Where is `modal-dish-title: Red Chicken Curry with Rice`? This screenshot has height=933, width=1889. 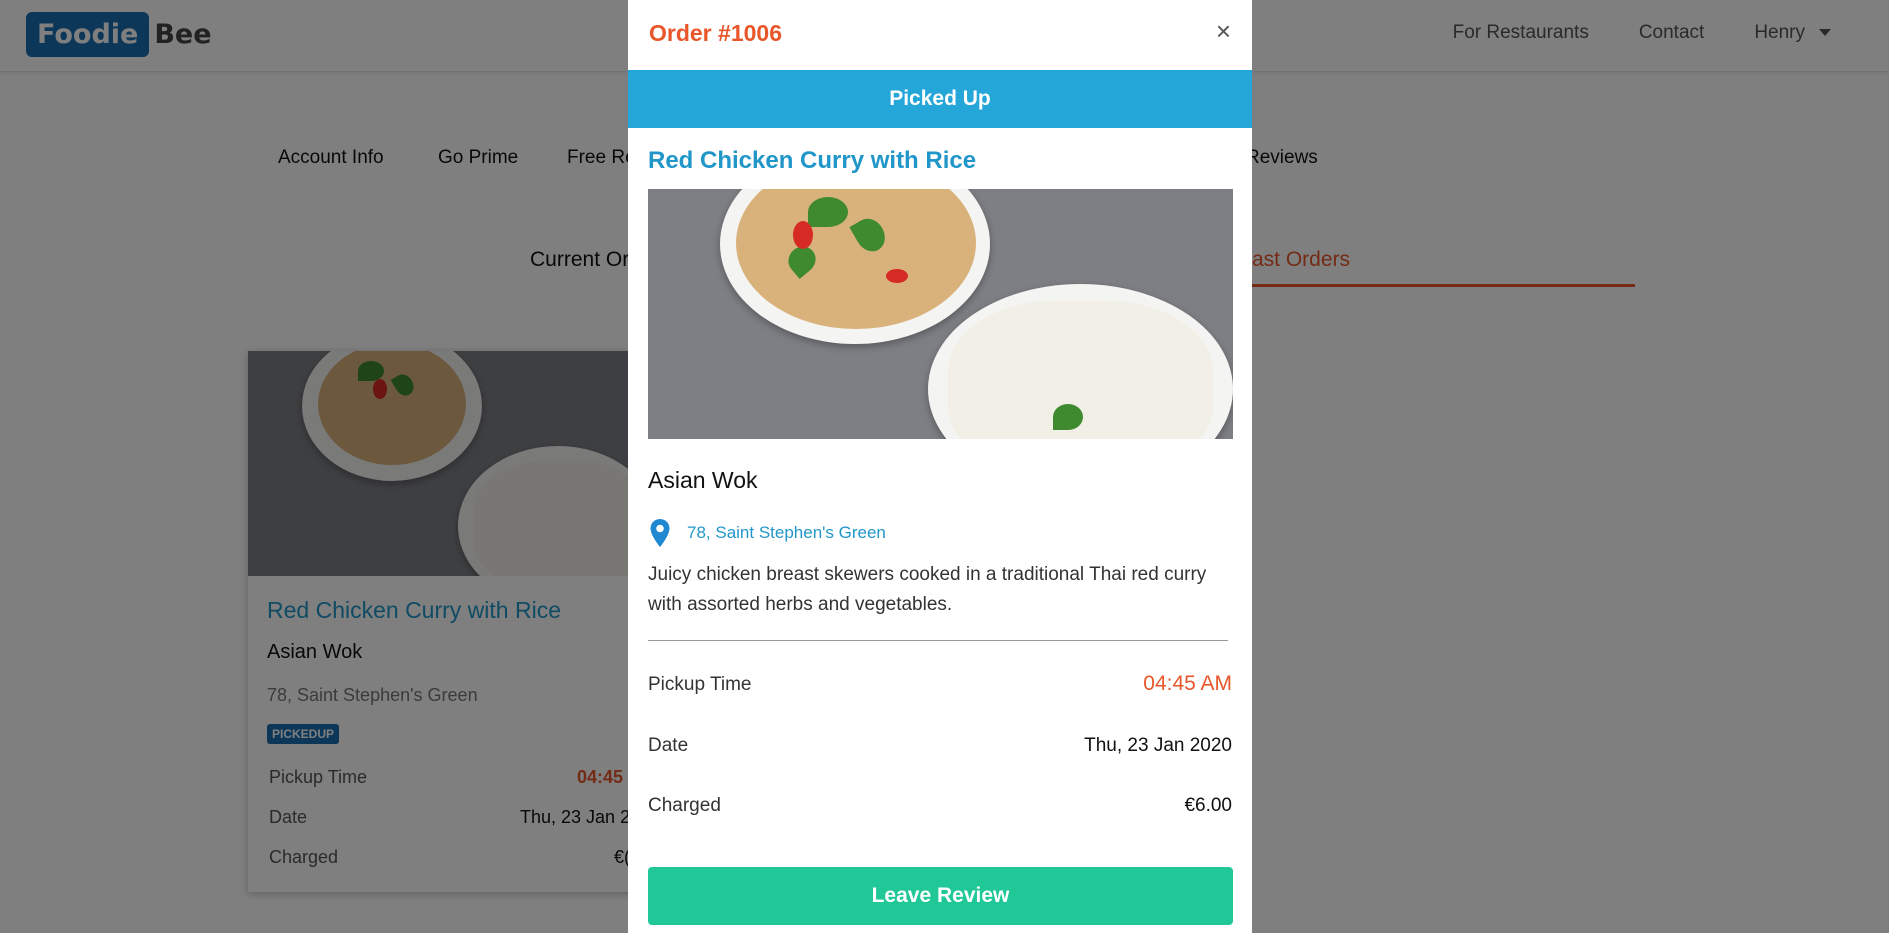 modal-dish-title: Red Chicken Curry with Rice is located at coordinates (812, 160).